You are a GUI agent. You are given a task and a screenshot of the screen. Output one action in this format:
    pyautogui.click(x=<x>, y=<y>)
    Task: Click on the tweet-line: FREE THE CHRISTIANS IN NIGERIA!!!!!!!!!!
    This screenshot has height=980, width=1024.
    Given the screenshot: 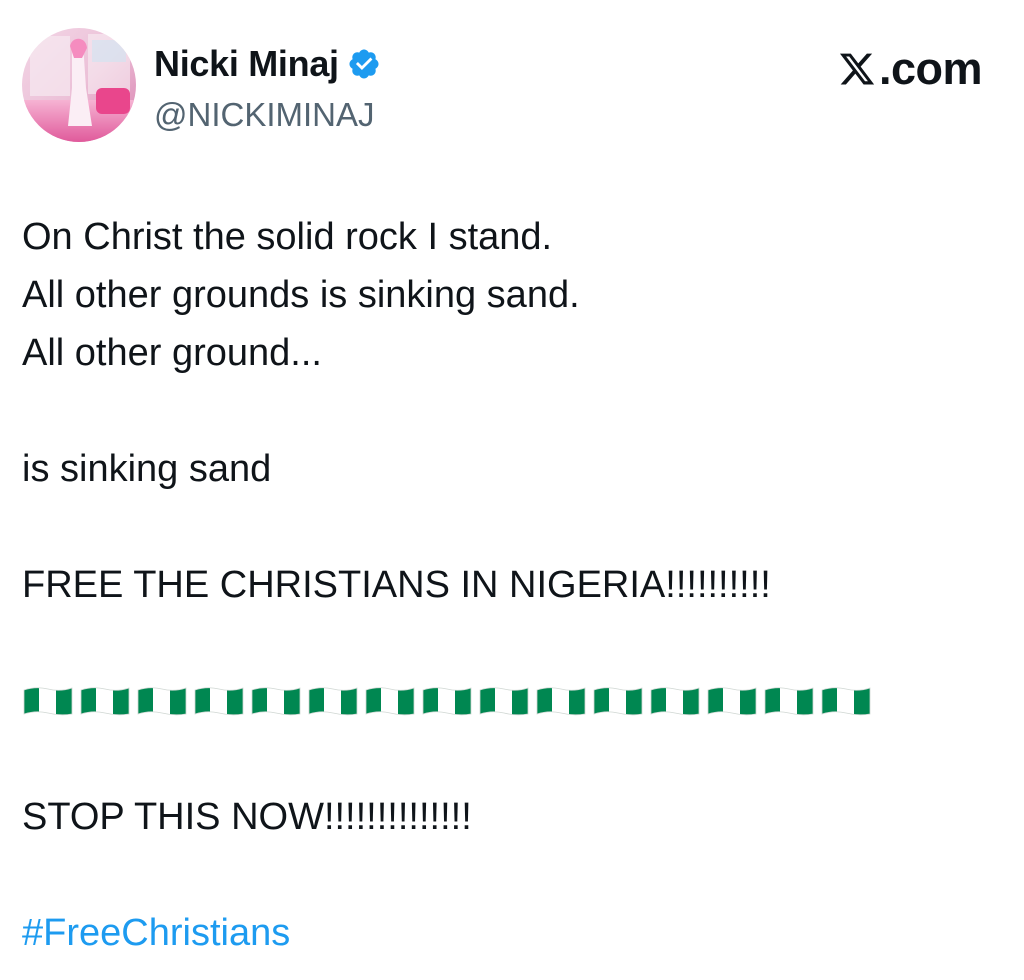 What is the action you would take?
    pyautogui.click(x=396, y=585)
    